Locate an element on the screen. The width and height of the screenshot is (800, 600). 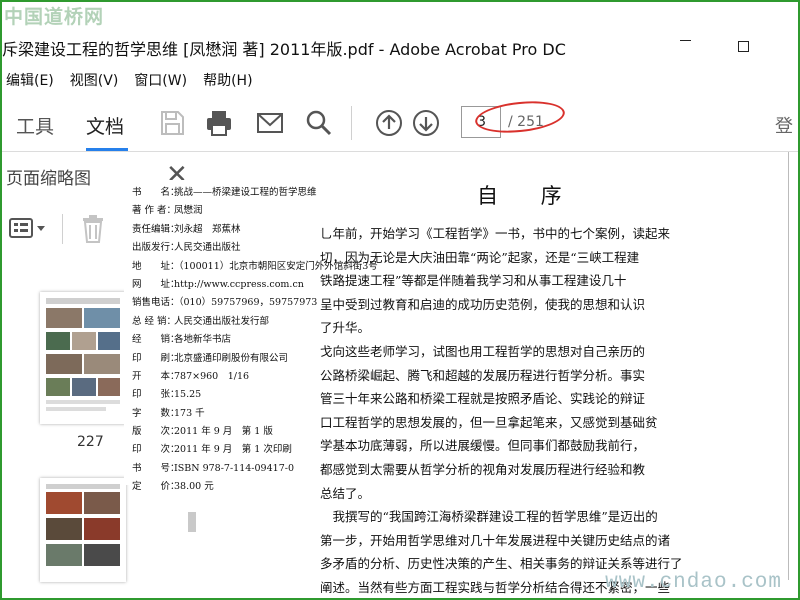
copyright-row: 印 次：2011 年 9 月 第 1 次印刷 is located at coordinates (208, 450).